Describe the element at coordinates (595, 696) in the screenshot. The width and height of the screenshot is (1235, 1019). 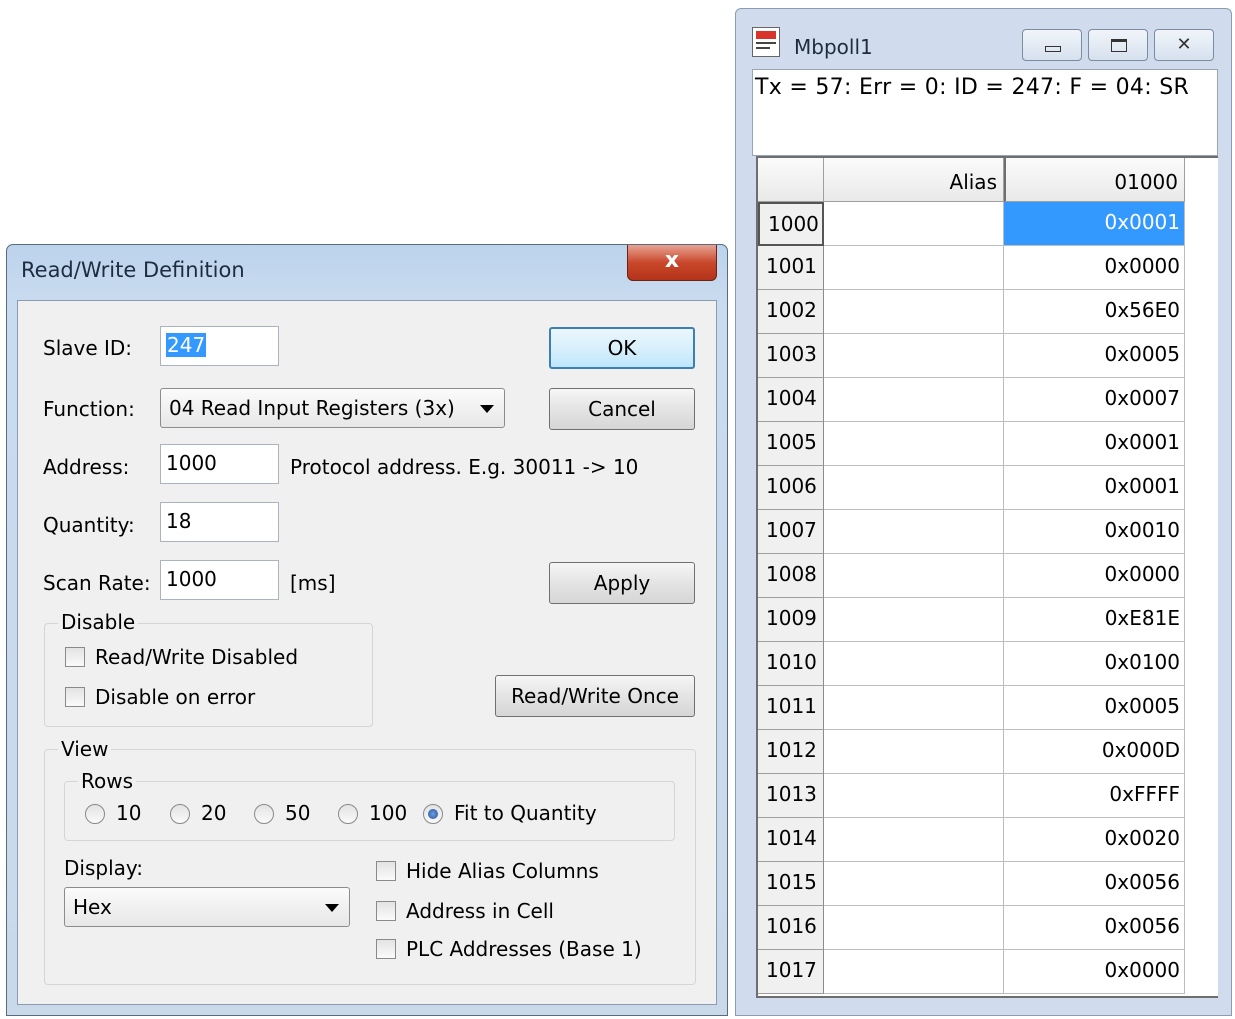
I see `read-write-once-button: Read/Write Once` at that location.